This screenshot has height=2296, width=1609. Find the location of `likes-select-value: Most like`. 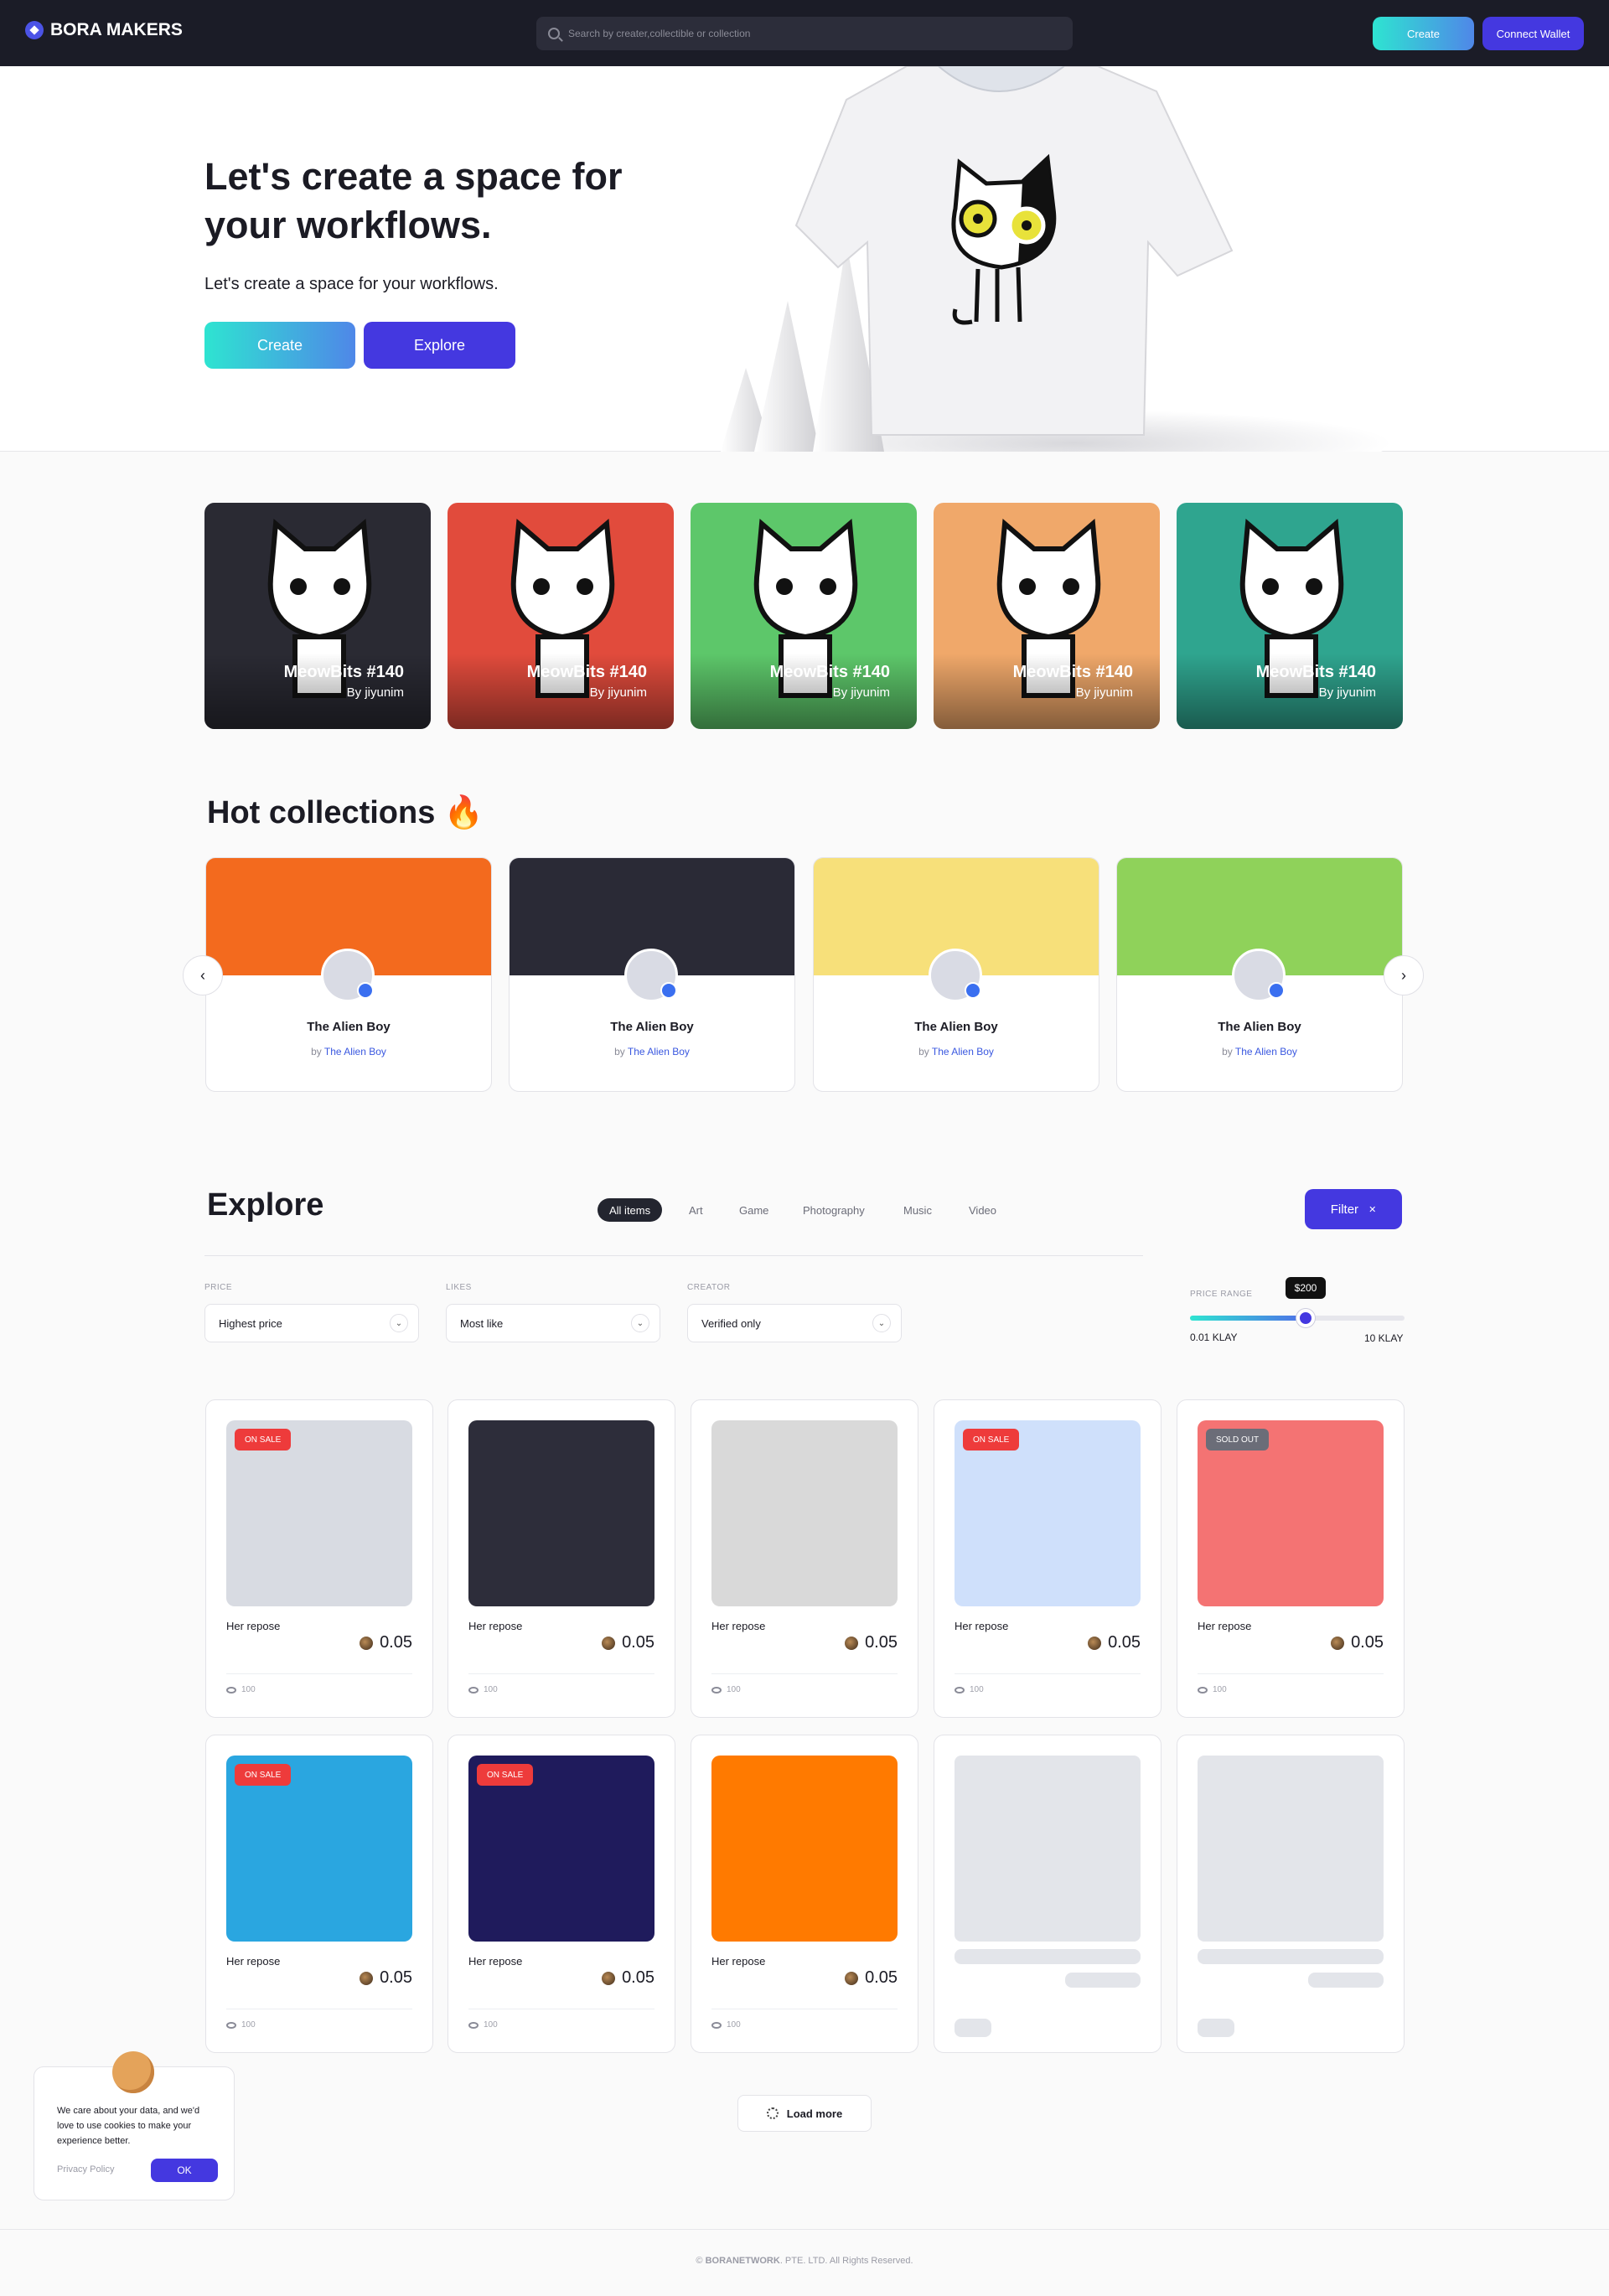

likes-select-value: Most like is located at coordinates (482, 1323).